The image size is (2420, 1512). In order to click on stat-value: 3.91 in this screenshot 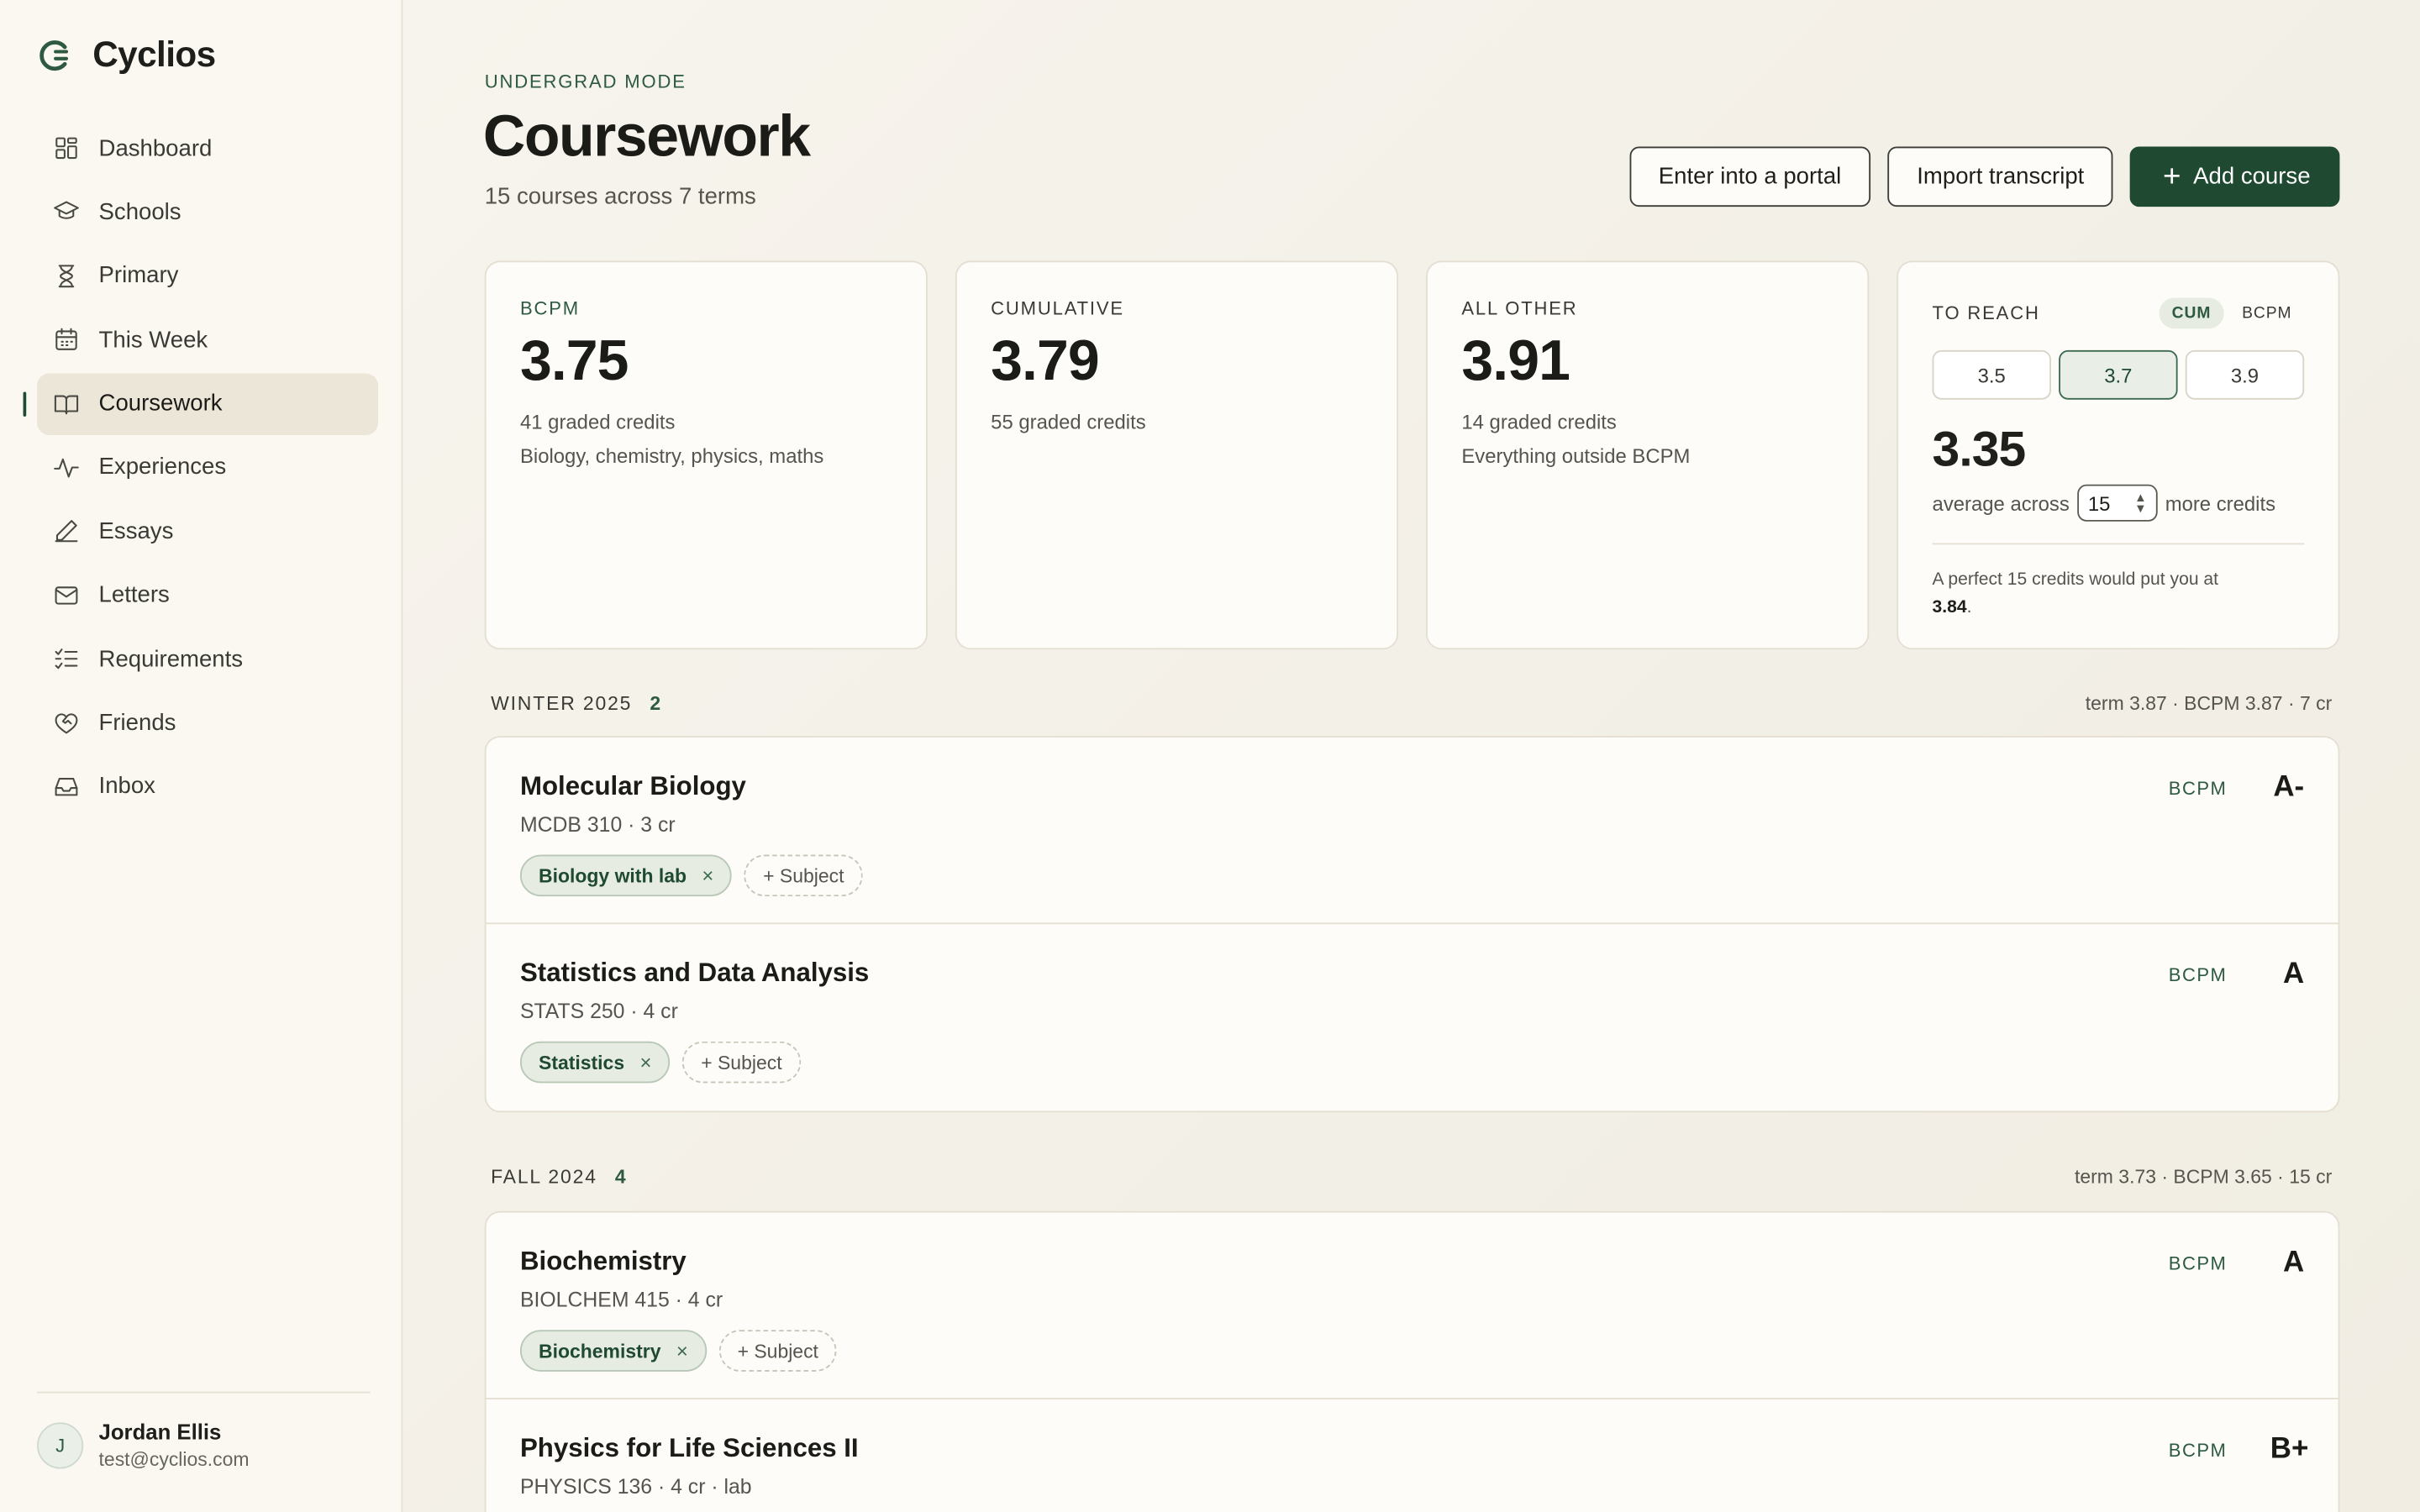, I will do `click(1515, 360)`.